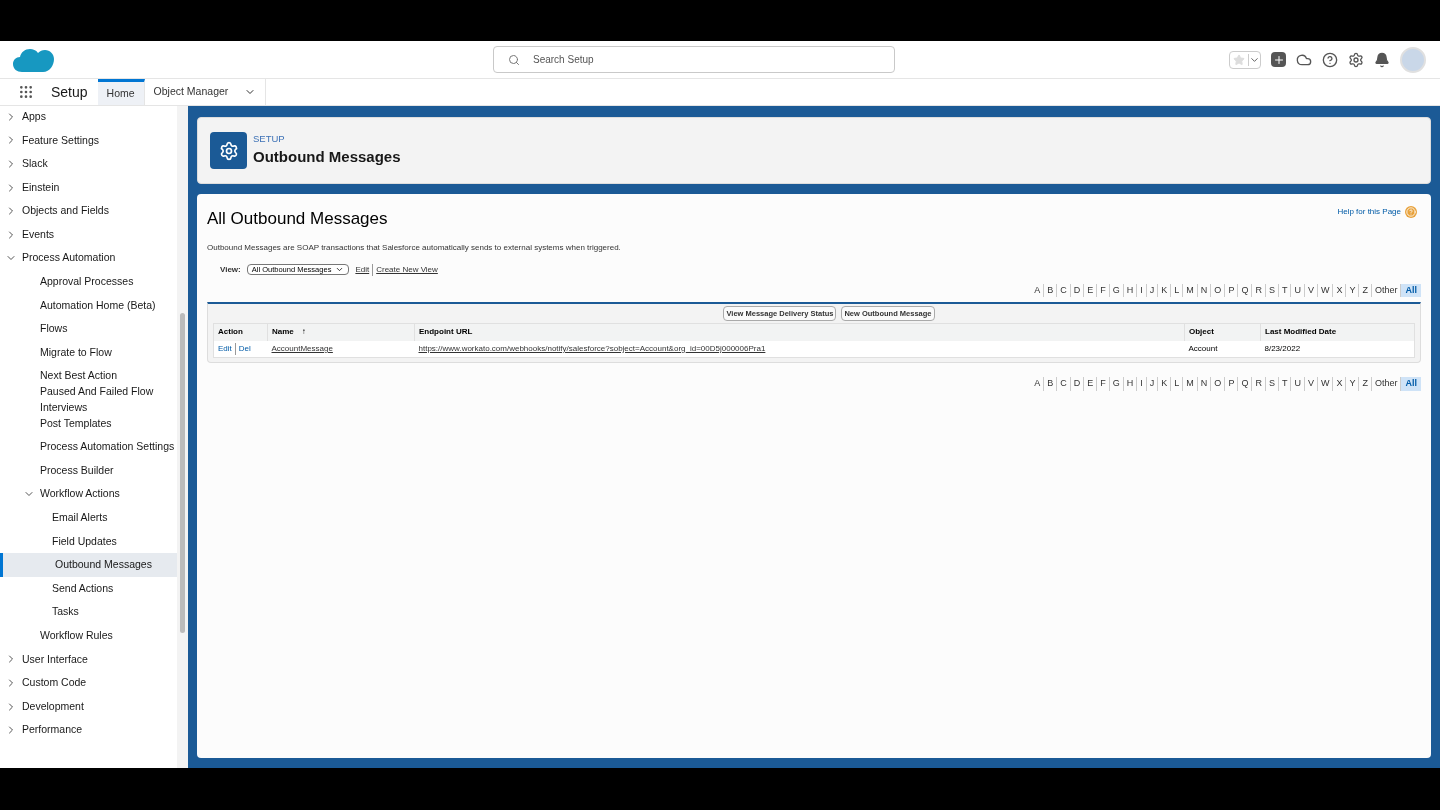  I want to click on sidebar-item: Einstein, so click(88, 187).